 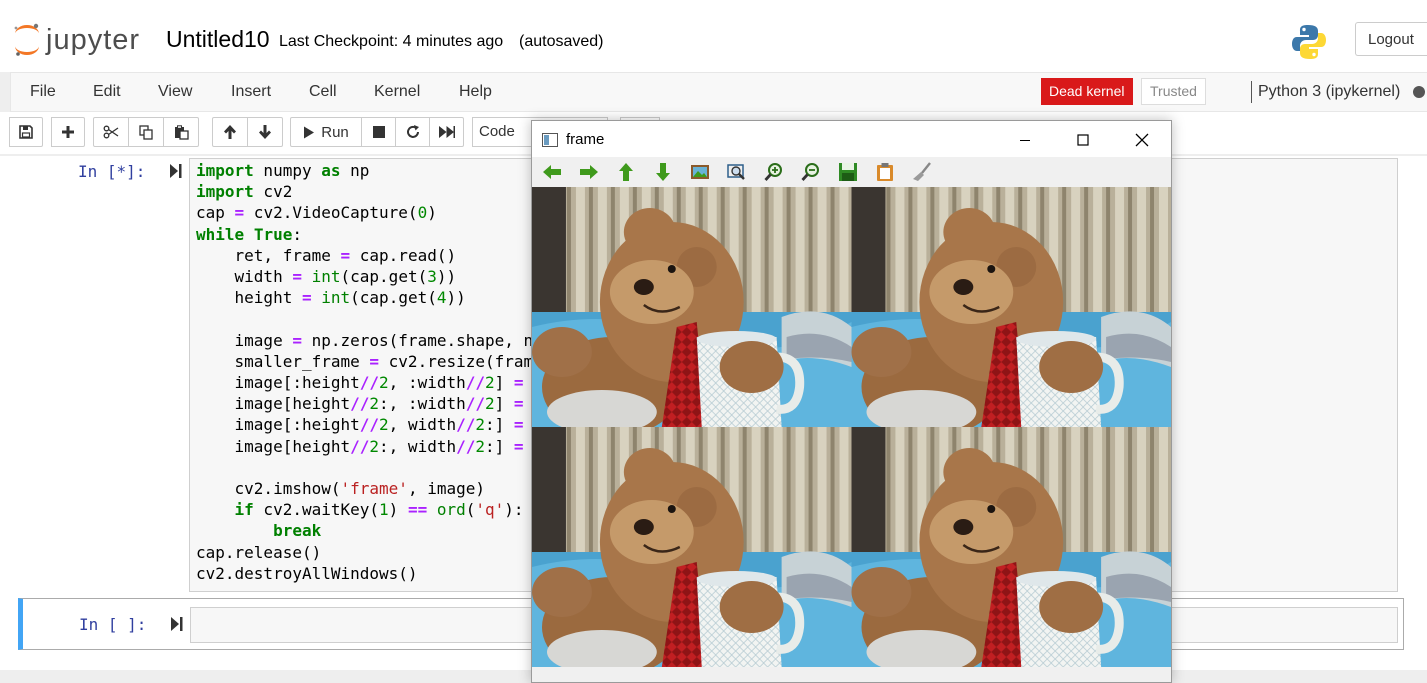 I want to click on window-titlebar: frame, so click(x=851, y=139).